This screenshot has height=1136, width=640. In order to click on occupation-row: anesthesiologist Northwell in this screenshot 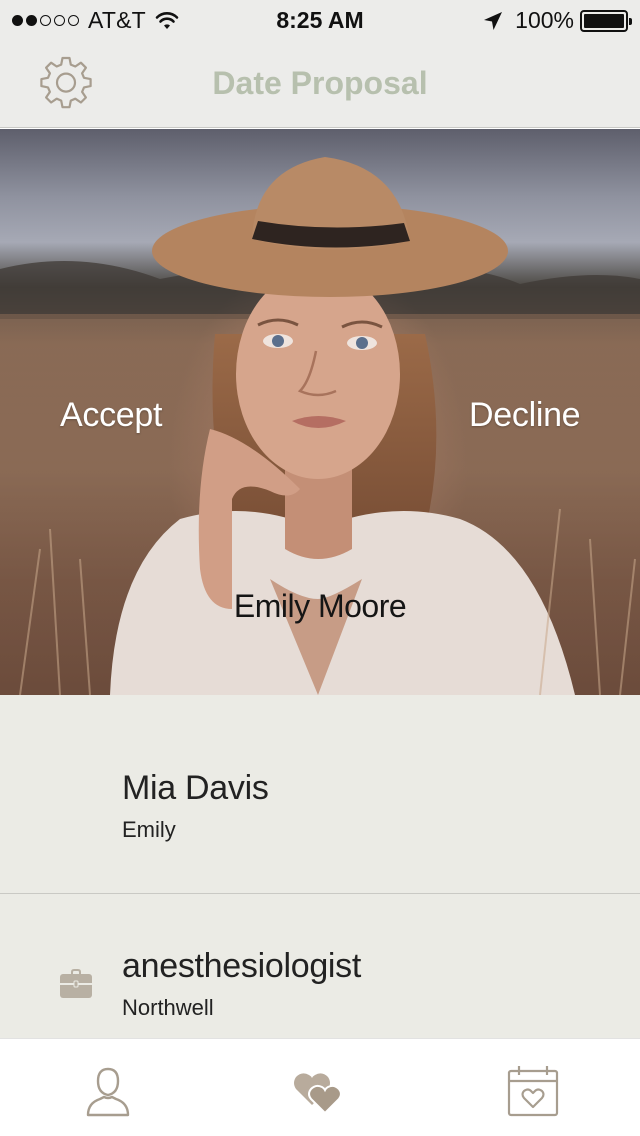, I will do `click(320, 966)`.